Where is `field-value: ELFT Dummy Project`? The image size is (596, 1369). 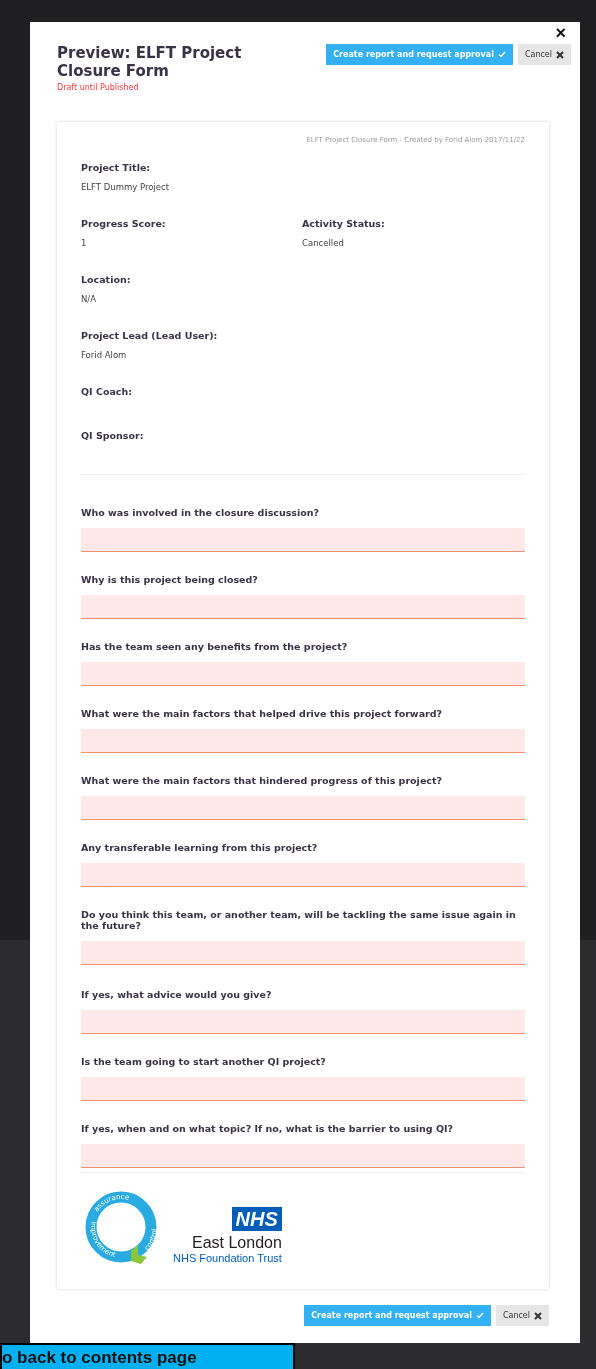
field-value: ELFT Dummy Project is located at coordinates (126, 187).